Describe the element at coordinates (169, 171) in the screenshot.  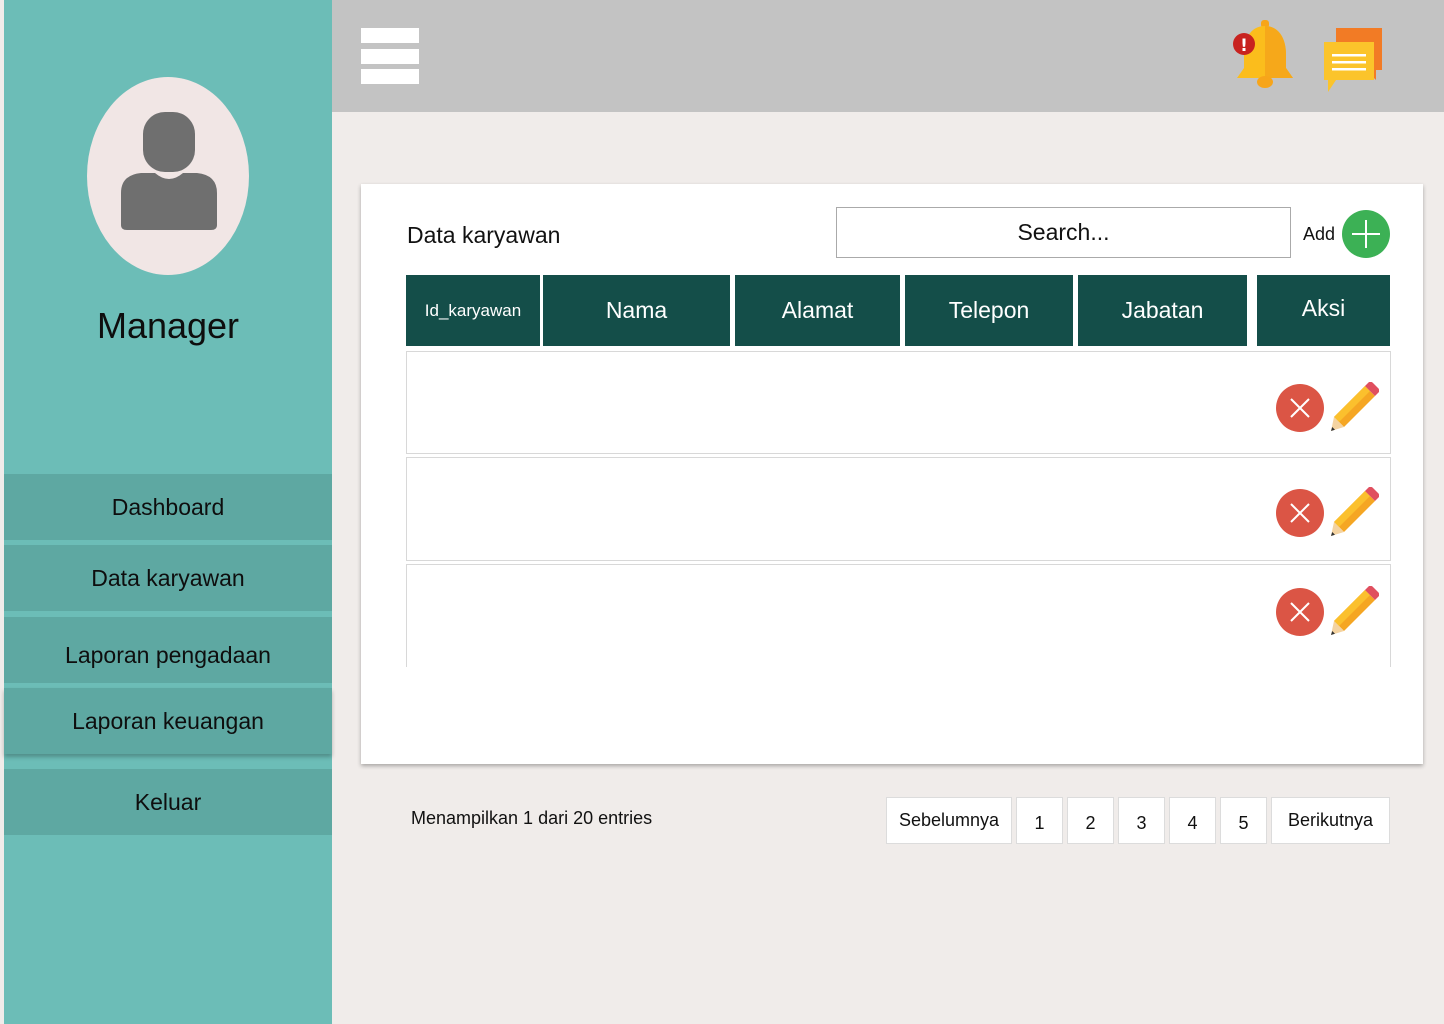
I see `user-icon` at that location.